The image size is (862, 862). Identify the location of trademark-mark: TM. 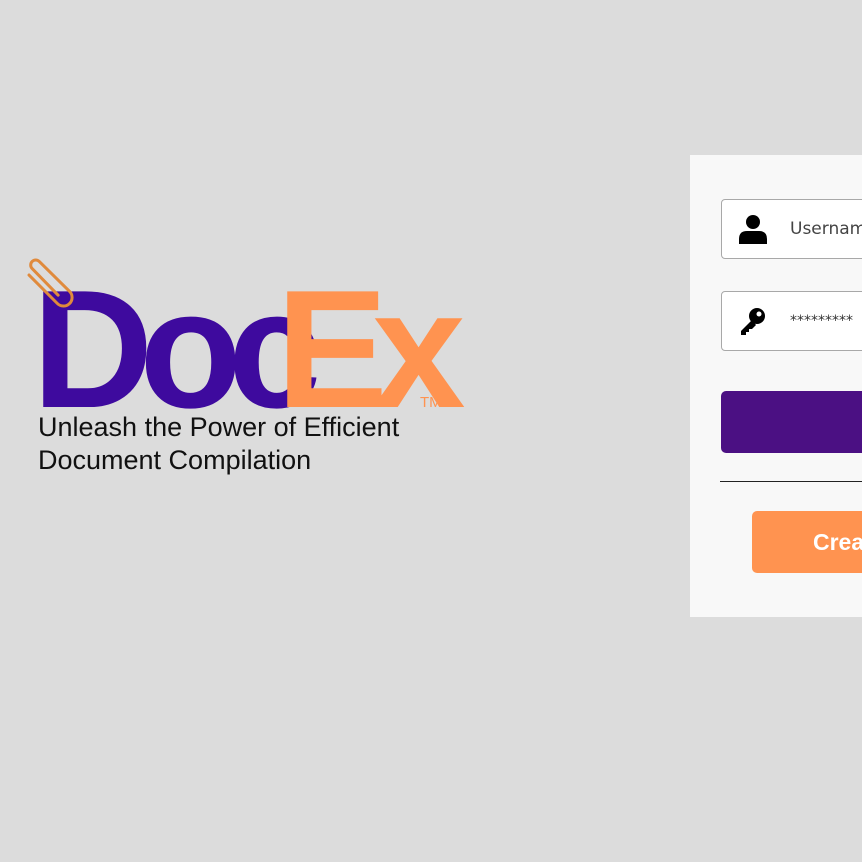
(431, 402).